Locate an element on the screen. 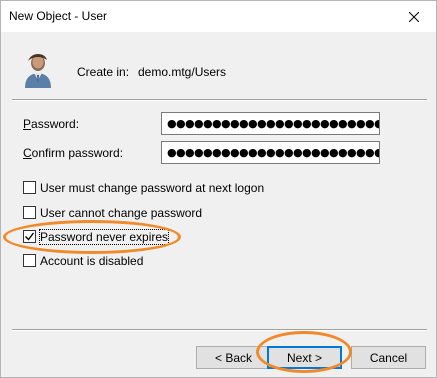  password-label: Password: is located at coordinates (51, 124).